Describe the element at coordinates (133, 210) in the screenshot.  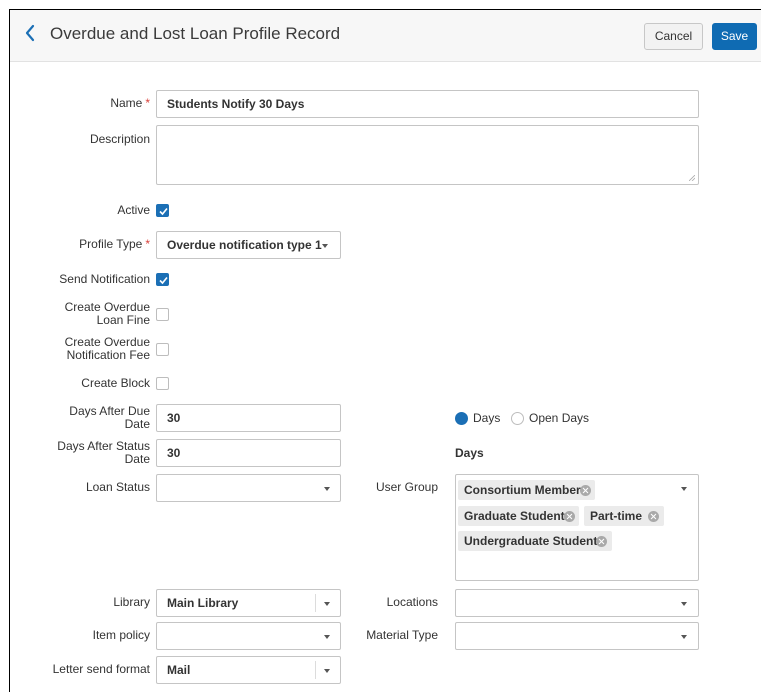
I see `active-label: Active` at that location.